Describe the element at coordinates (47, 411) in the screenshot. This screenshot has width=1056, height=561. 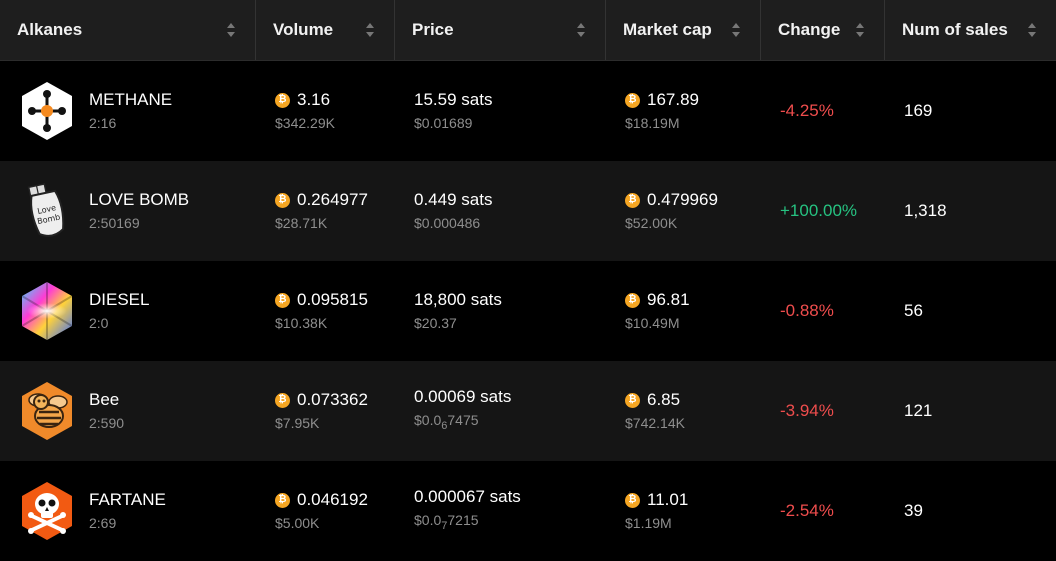
I see `bee-icon` at that location.